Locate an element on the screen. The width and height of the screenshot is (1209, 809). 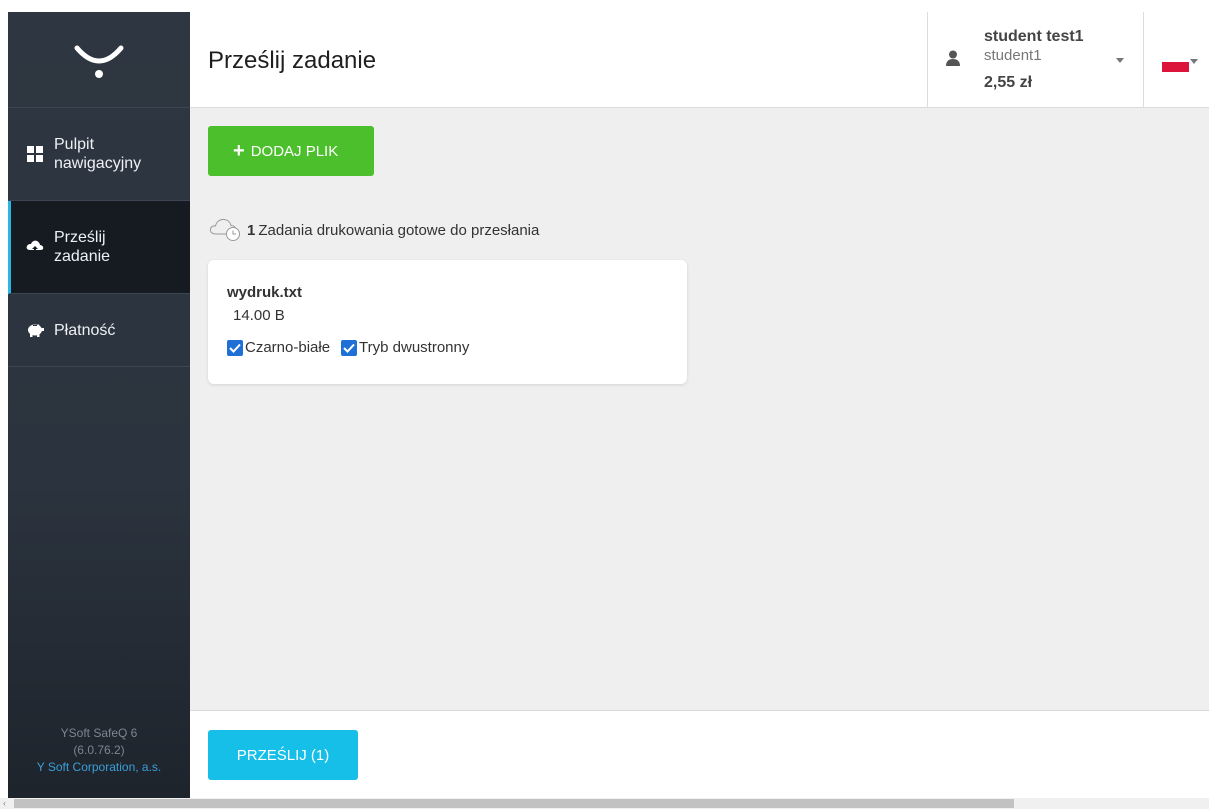
horizontal-scrollbar: ‹ is located at coordinates (604, 803).